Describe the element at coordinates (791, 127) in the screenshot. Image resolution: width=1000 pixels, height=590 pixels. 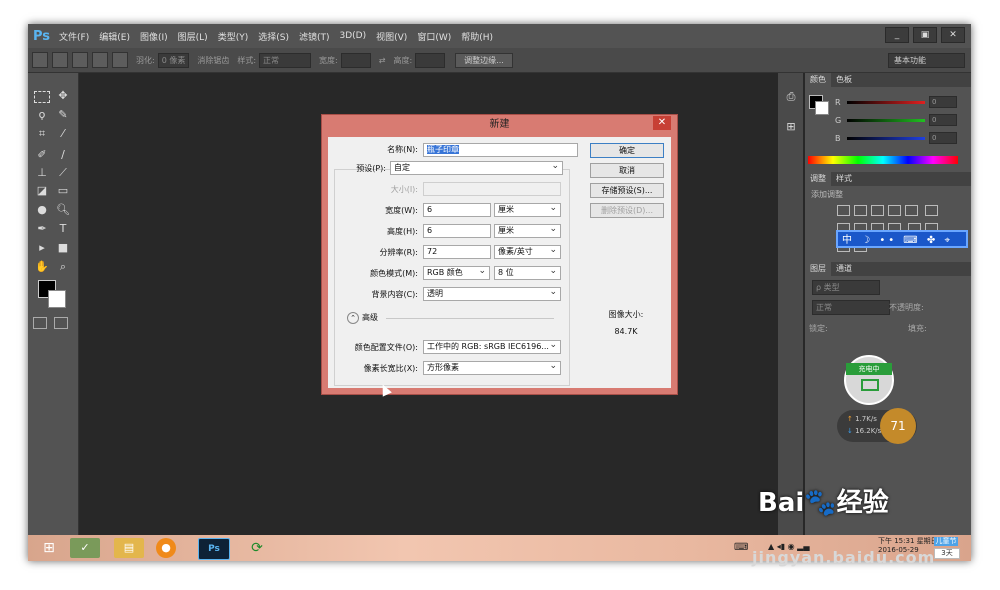
I see `info-panel-icon: ⊞` at that location.